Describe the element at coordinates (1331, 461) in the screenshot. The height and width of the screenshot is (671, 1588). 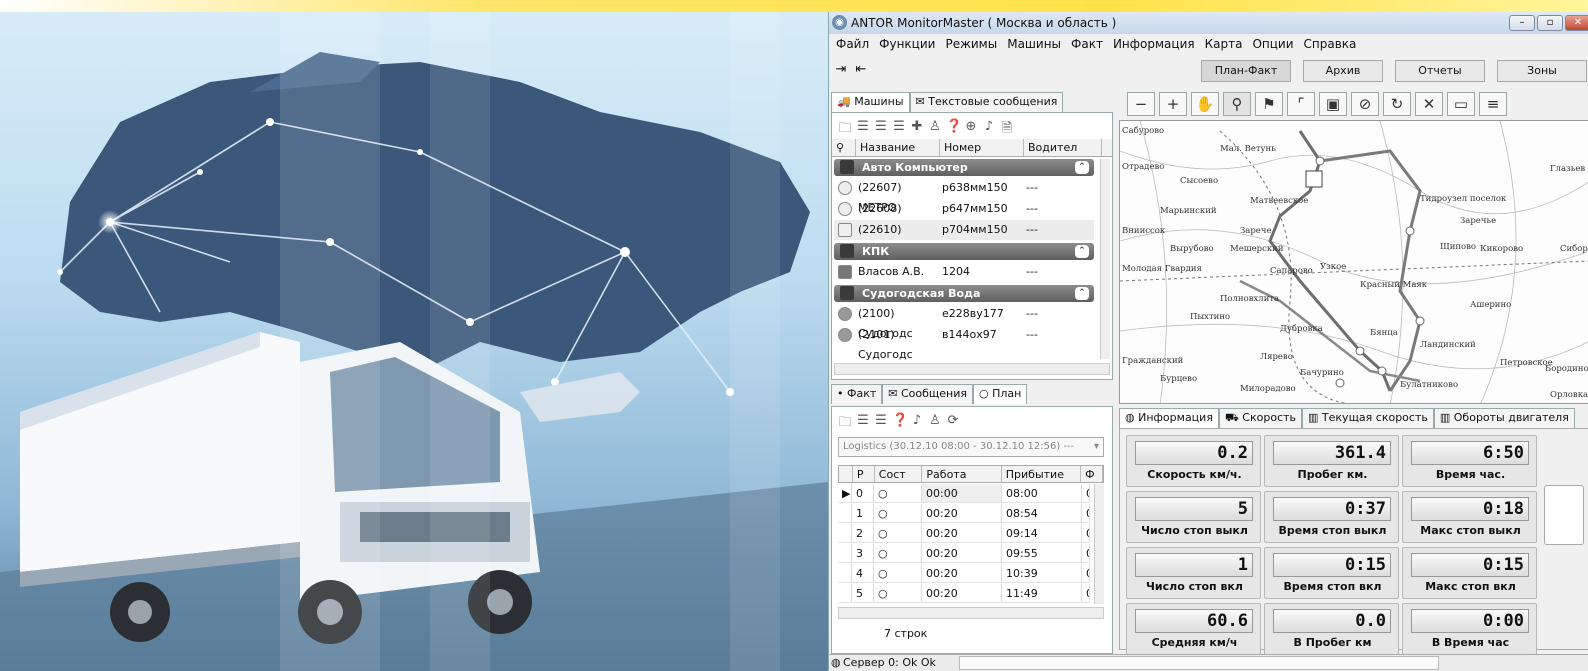
I see `gauge-mileage: ▭361.4Пробег км.` at that location.